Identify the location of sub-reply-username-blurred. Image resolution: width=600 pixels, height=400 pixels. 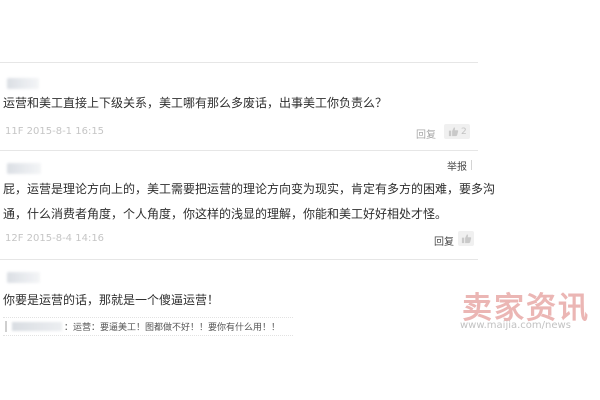
(37, 326).